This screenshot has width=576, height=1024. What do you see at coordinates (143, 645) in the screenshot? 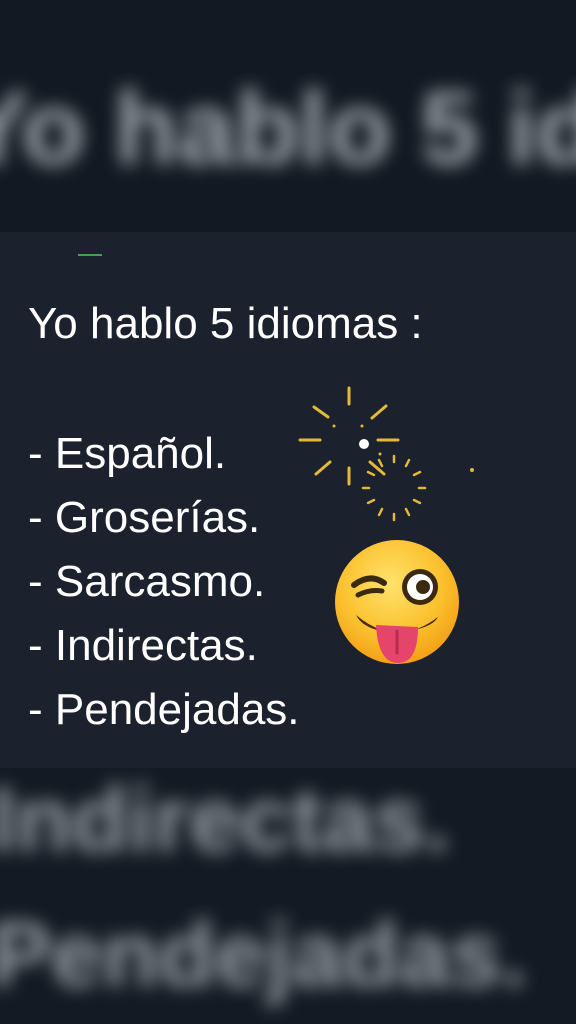
I see `list-item: - Indirectas.` at bounding box center [143, 645].